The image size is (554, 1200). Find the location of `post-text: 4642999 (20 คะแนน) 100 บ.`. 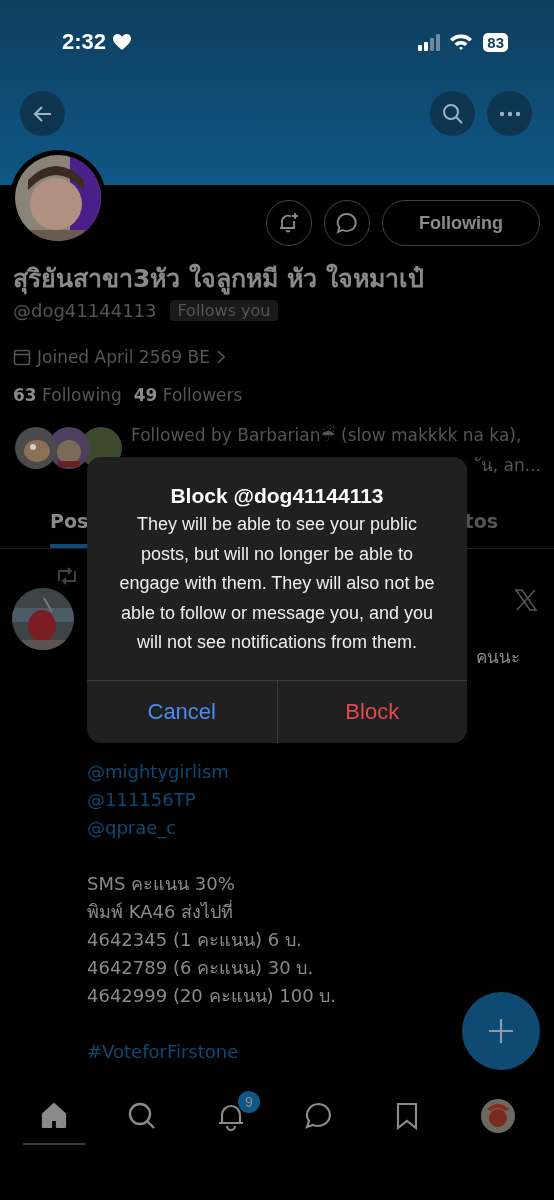

post-text: 4642999 (20 คะแนน) 100 บ. is located at coordinates (212, 996).